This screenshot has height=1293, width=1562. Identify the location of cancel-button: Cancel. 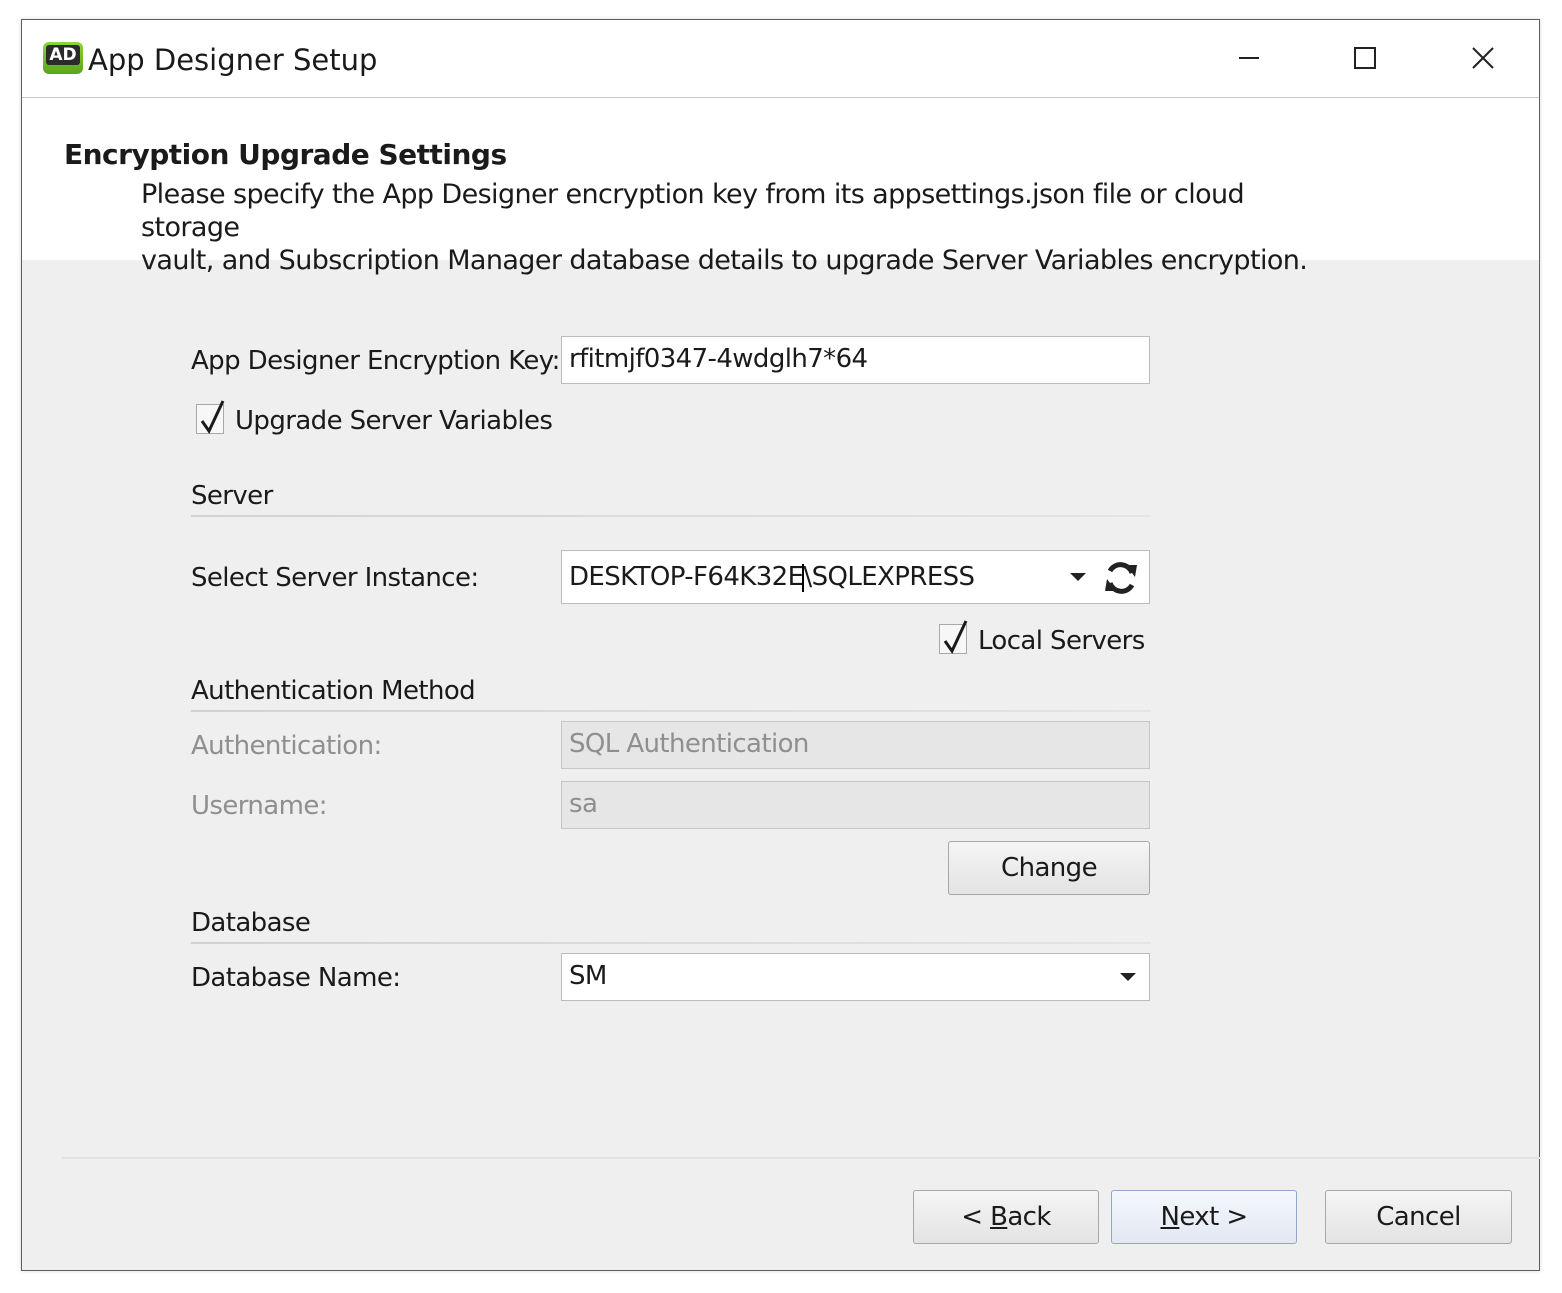
(1418, 1217).